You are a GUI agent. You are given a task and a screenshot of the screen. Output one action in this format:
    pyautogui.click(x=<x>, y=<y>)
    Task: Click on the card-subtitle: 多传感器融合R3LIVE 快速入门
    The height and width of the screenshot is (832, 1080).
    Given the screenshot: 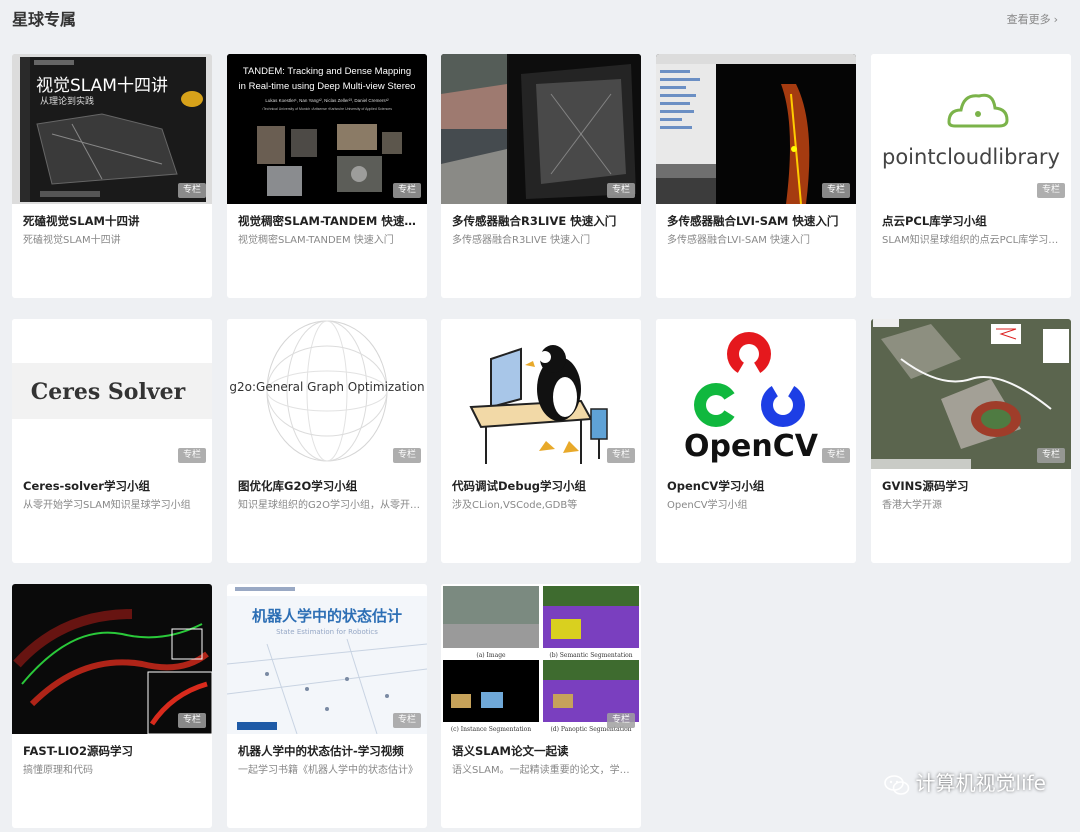 What is the action you would take?
    pyautogui.click(x=521, y=240)
    